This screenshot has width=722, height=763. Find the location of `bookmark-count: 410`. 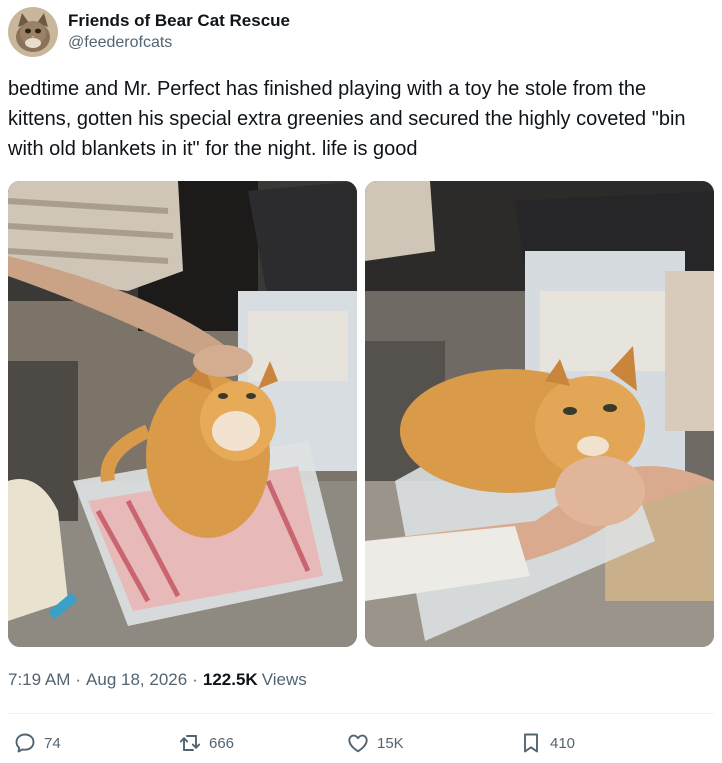

bookmark-count: 410 is located at coordinates (563, 743).